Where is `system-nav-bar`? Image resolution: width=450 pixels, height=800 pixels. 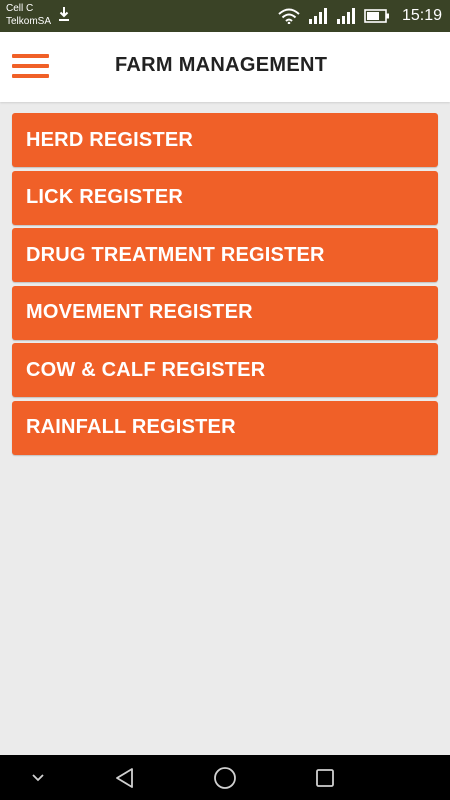 system-nav-bar is located at coordinates (225, 777).